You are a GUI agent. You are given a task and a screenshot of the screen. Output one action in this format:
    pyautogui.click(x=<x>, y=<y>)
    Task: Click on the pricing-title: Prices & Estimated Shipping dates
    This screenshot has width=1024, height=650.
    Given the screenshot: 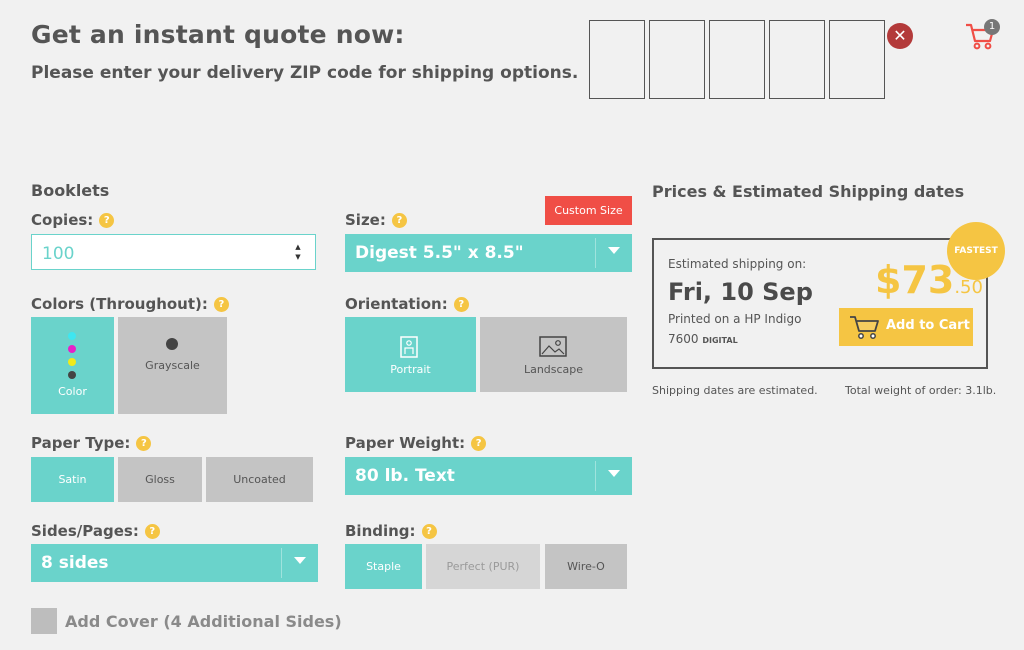 What is the action you would take?
    pyautogui.click(x=808, y=191)
    